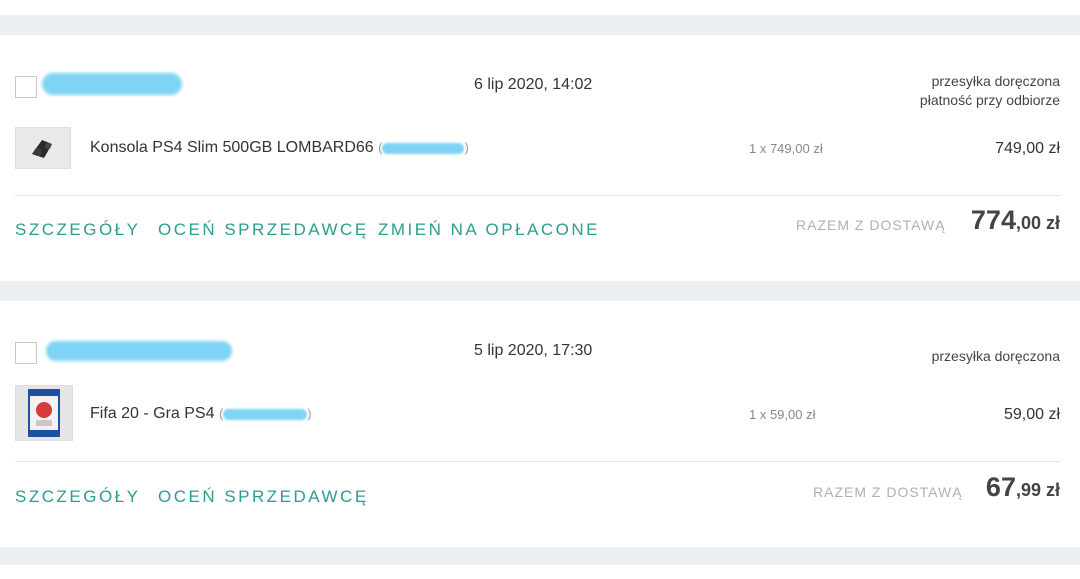  Describe the element at coordinates (232, 147) in the screenshot. I see `product-title-text: Konsola PS4 Slim 500GB LOMBARD66` at that location.